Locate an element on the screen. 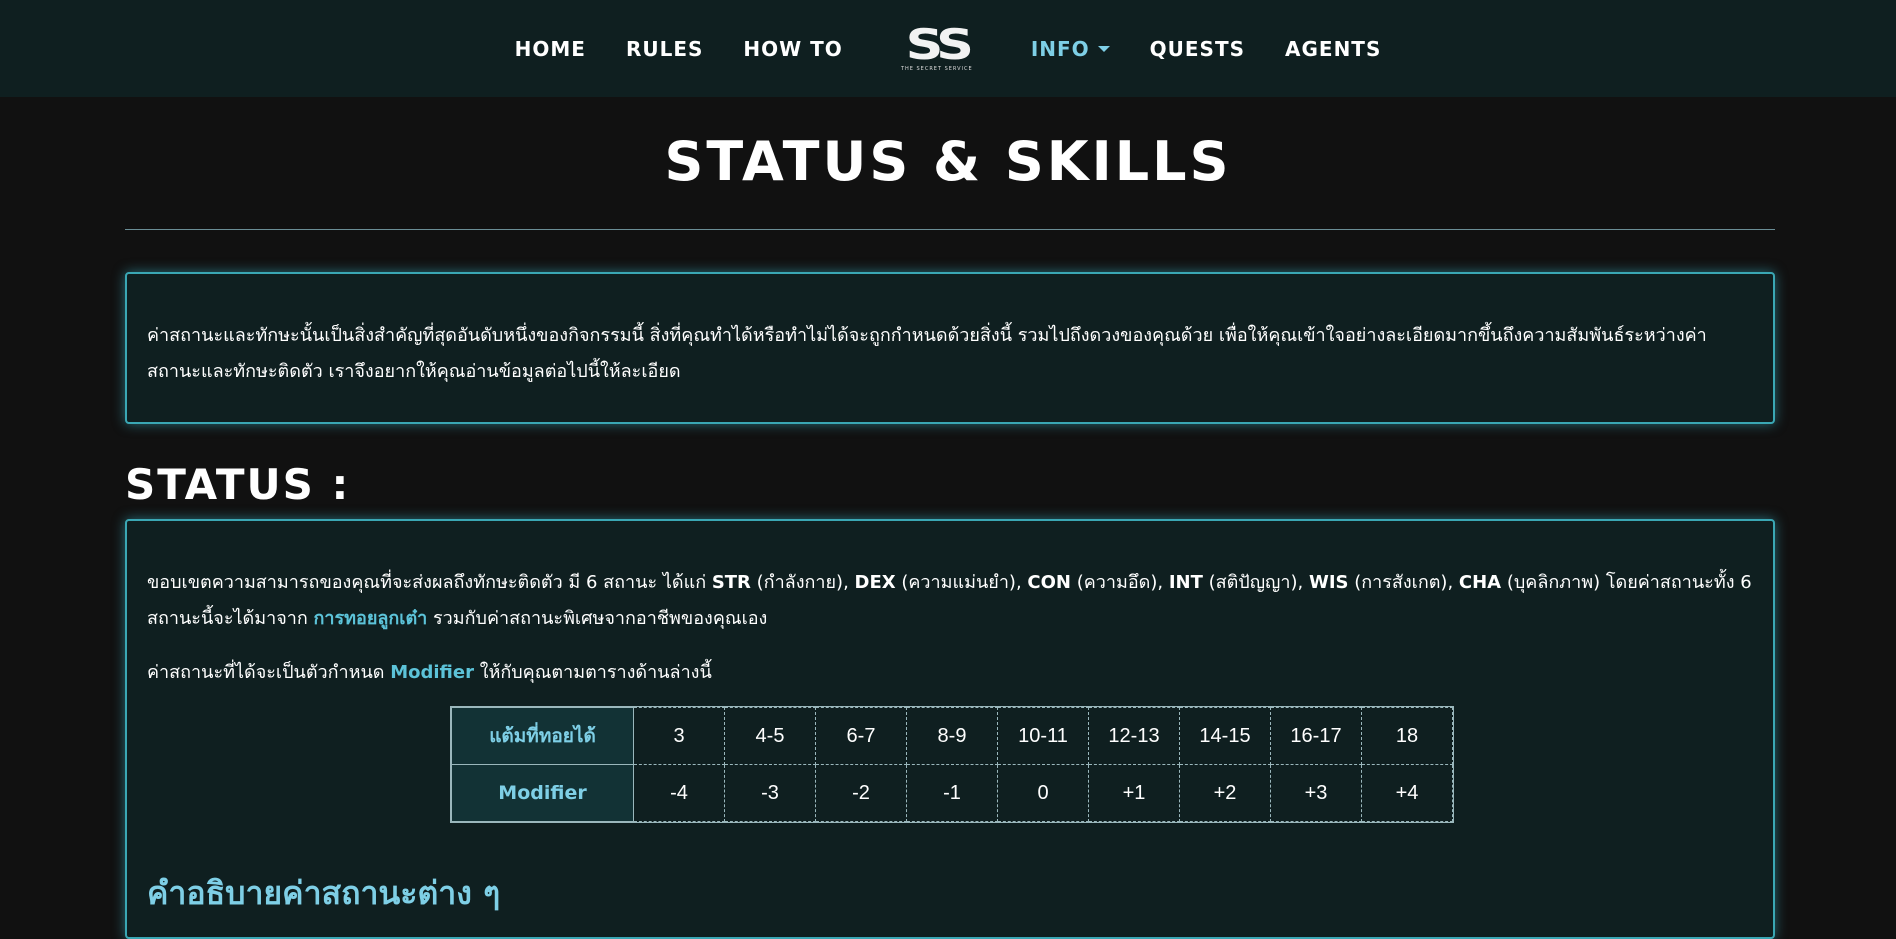 The width and height of the screenshot is (1896, 939). stat-int: INT is located at coordinates (1185, 582).